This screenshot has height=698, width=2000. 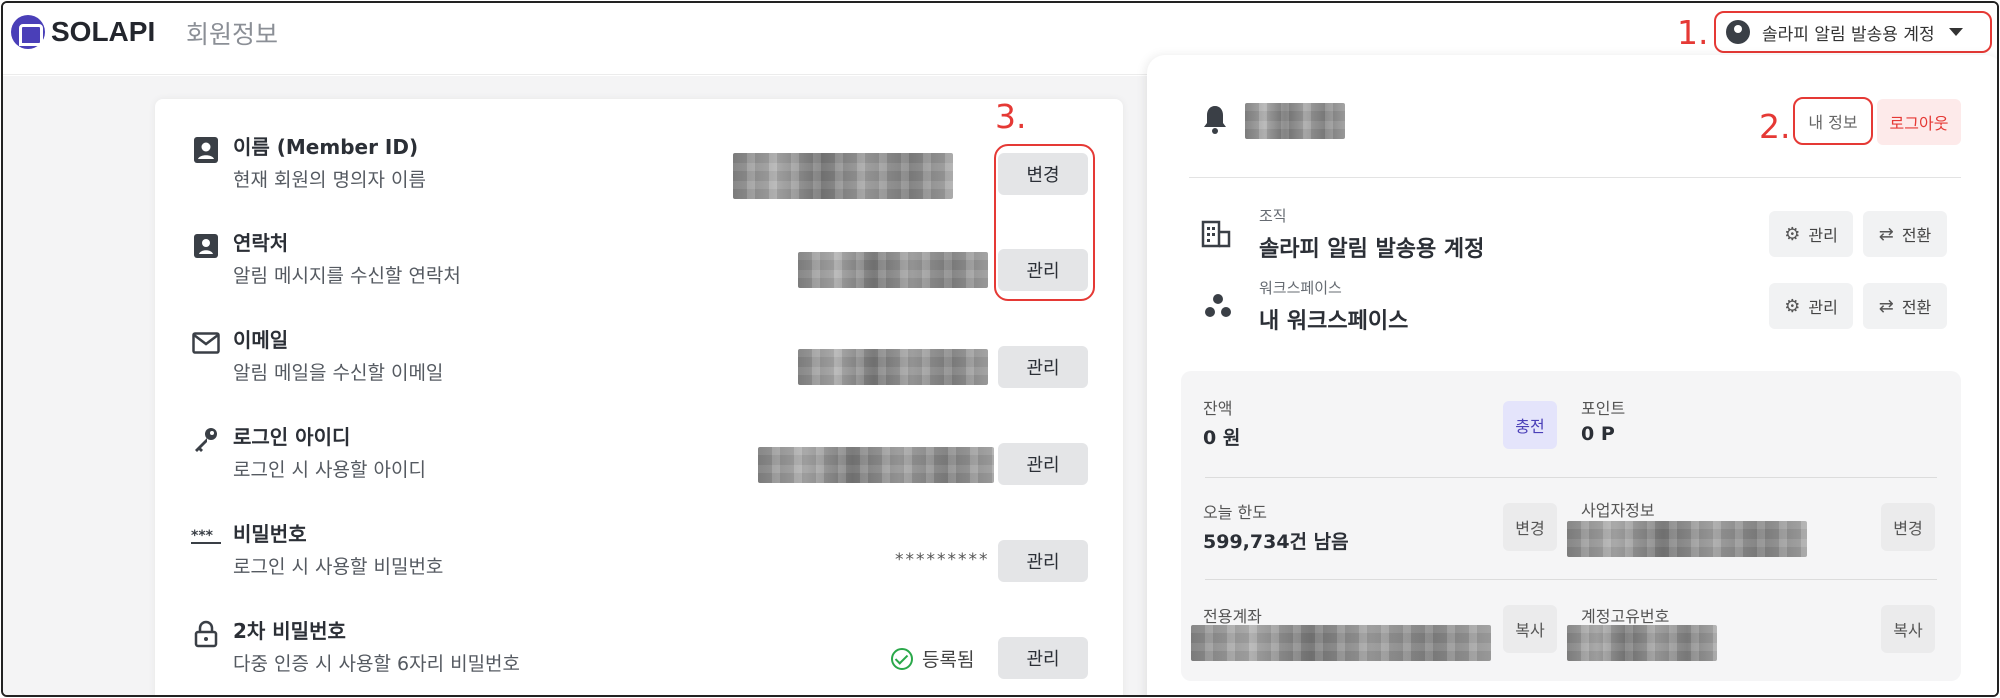 I want to click on row-title: 이메일, so click(x=261, y=340).